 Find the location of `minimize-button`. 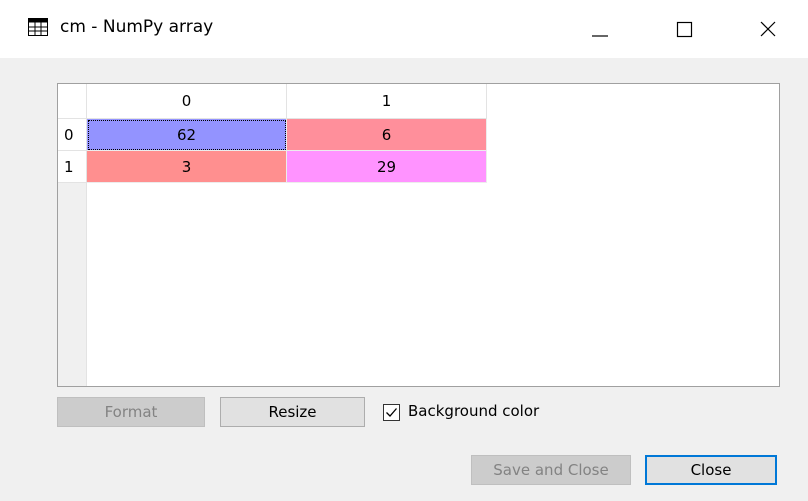

minimize-button is located at coordinates (600, 29).